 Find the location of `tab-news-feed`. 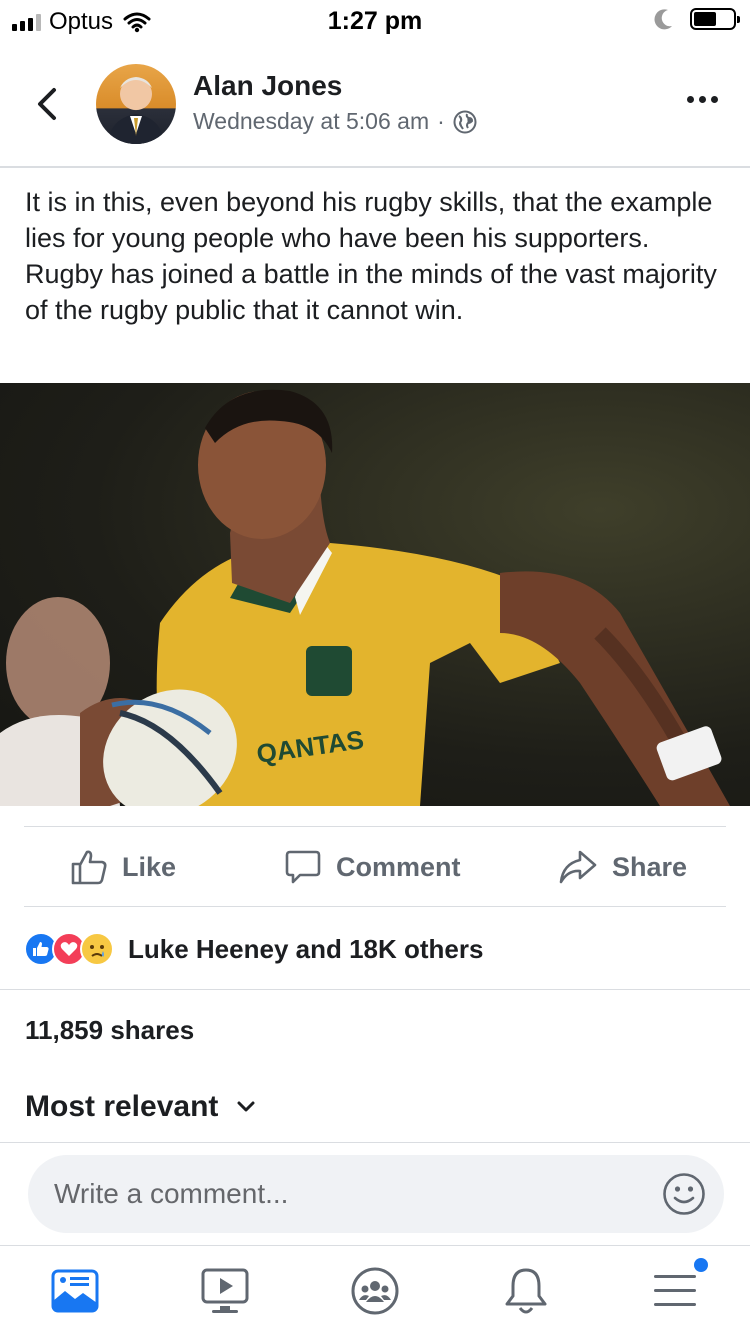

tab-news-feed is located at coordinates (75, 1291).